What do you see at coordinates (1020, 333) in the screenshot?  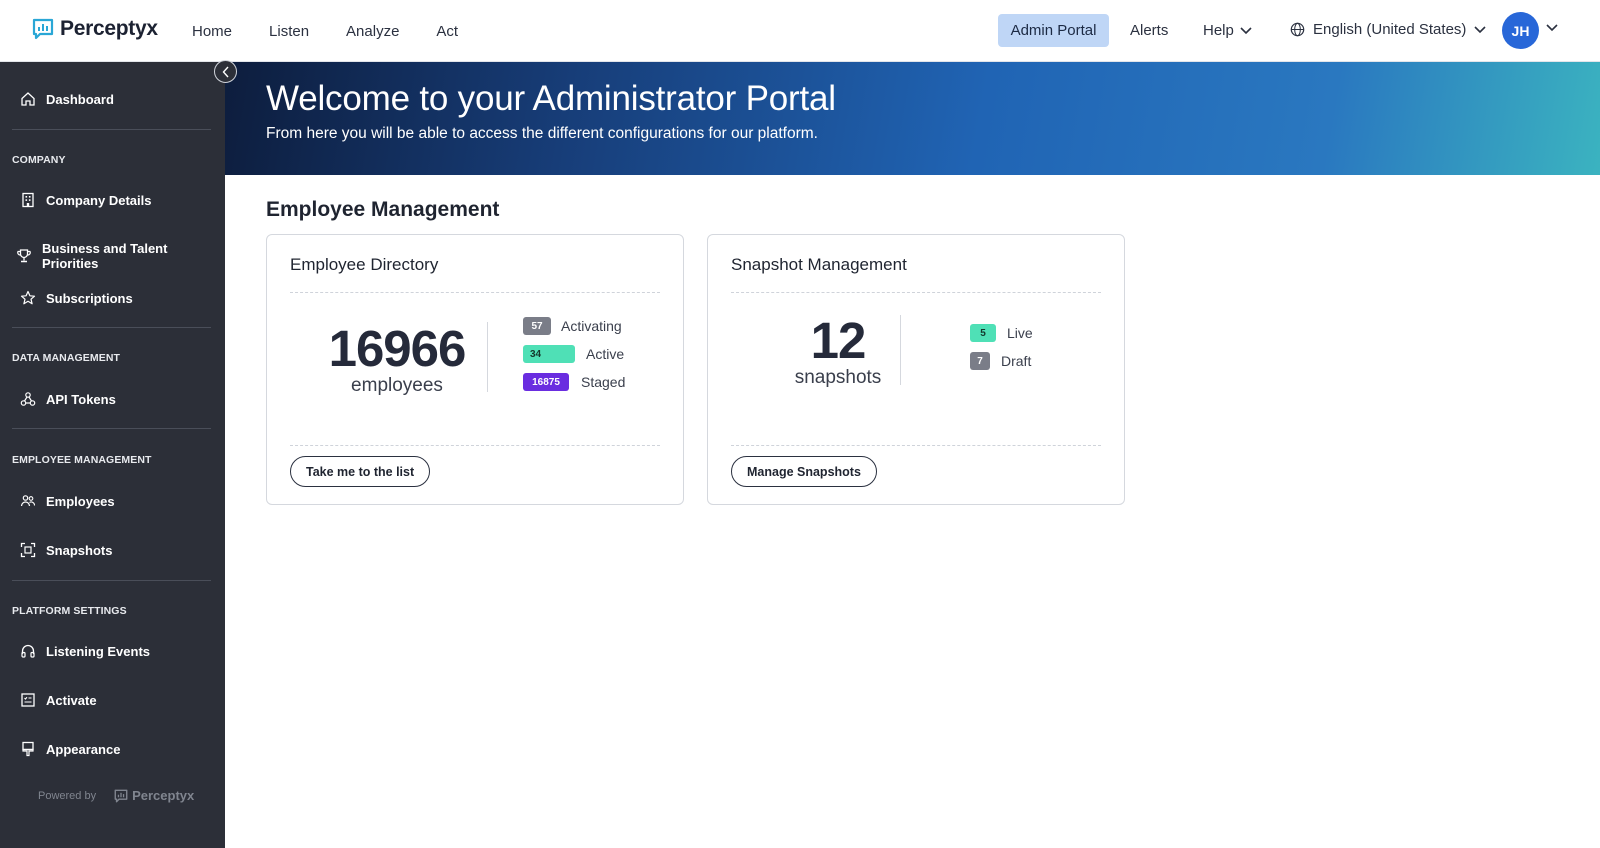 I see `stat-label: Live` at bounding box center [1020, 333].